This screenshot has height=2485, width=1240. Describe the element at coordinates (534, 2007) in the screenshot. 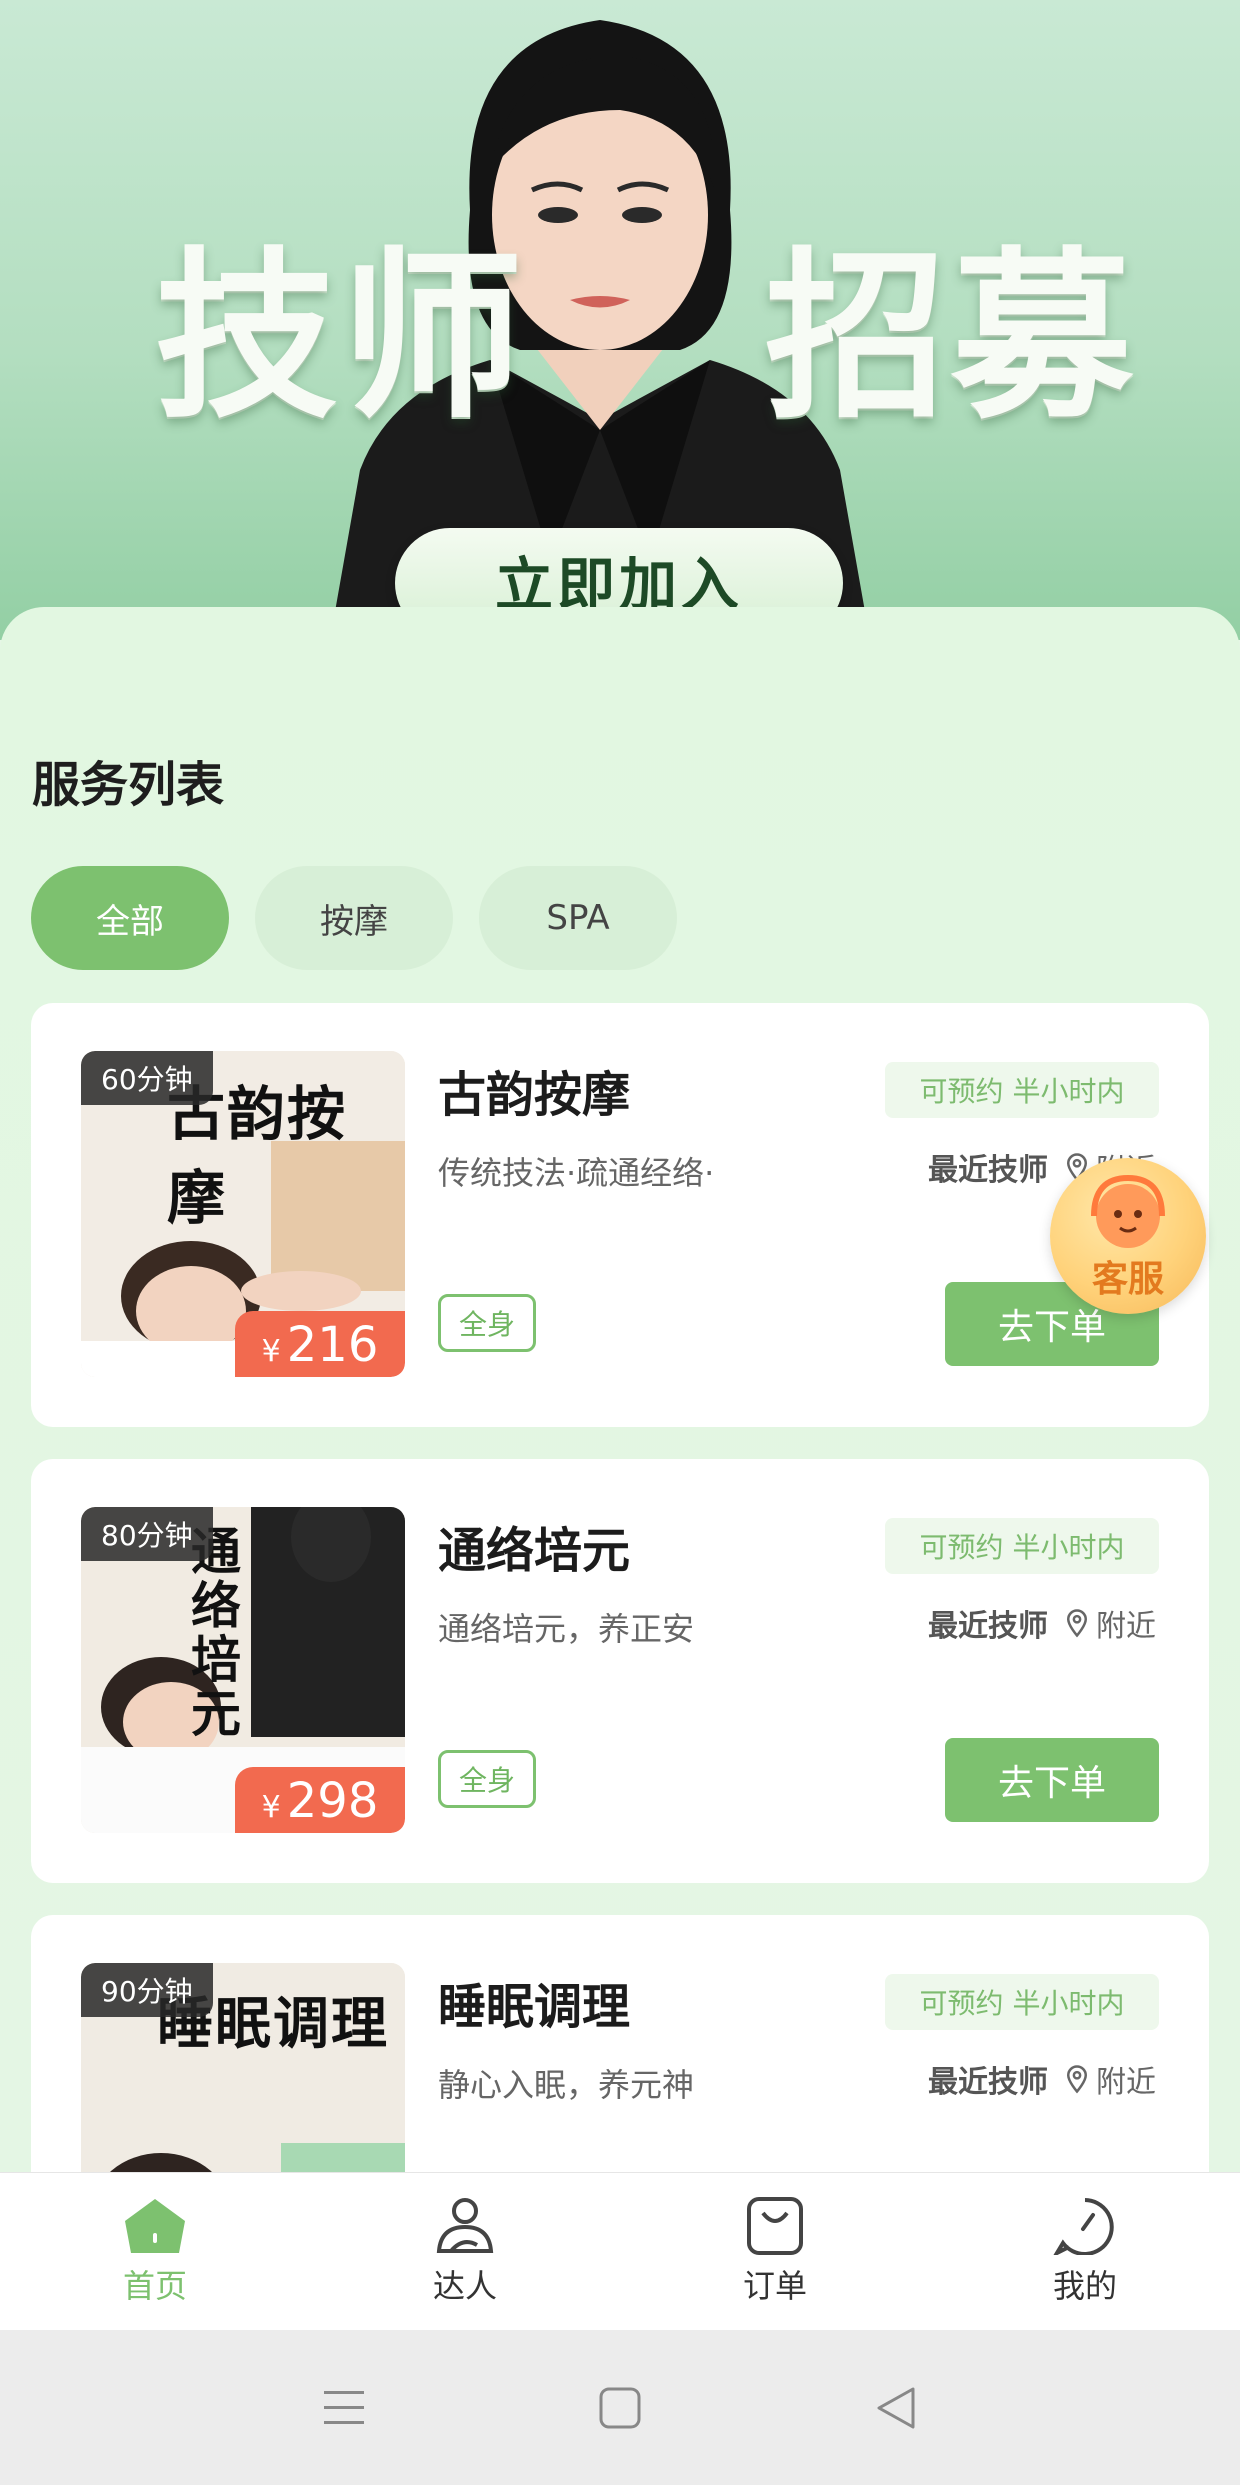

I see `service-title: 睡眠调理` at that location.